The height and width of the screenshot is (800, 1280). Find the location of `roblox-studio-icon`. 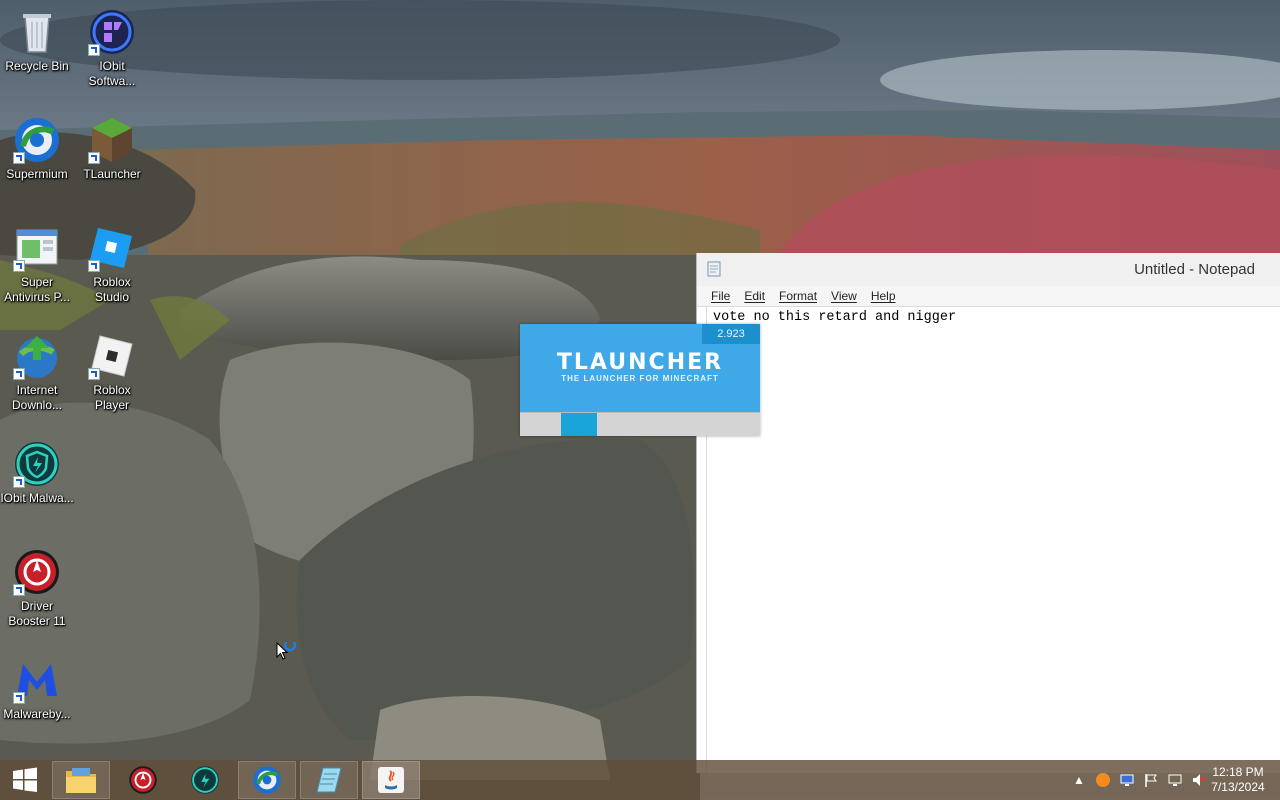

roblox-studio-icon is located at coordinates (112, 248).